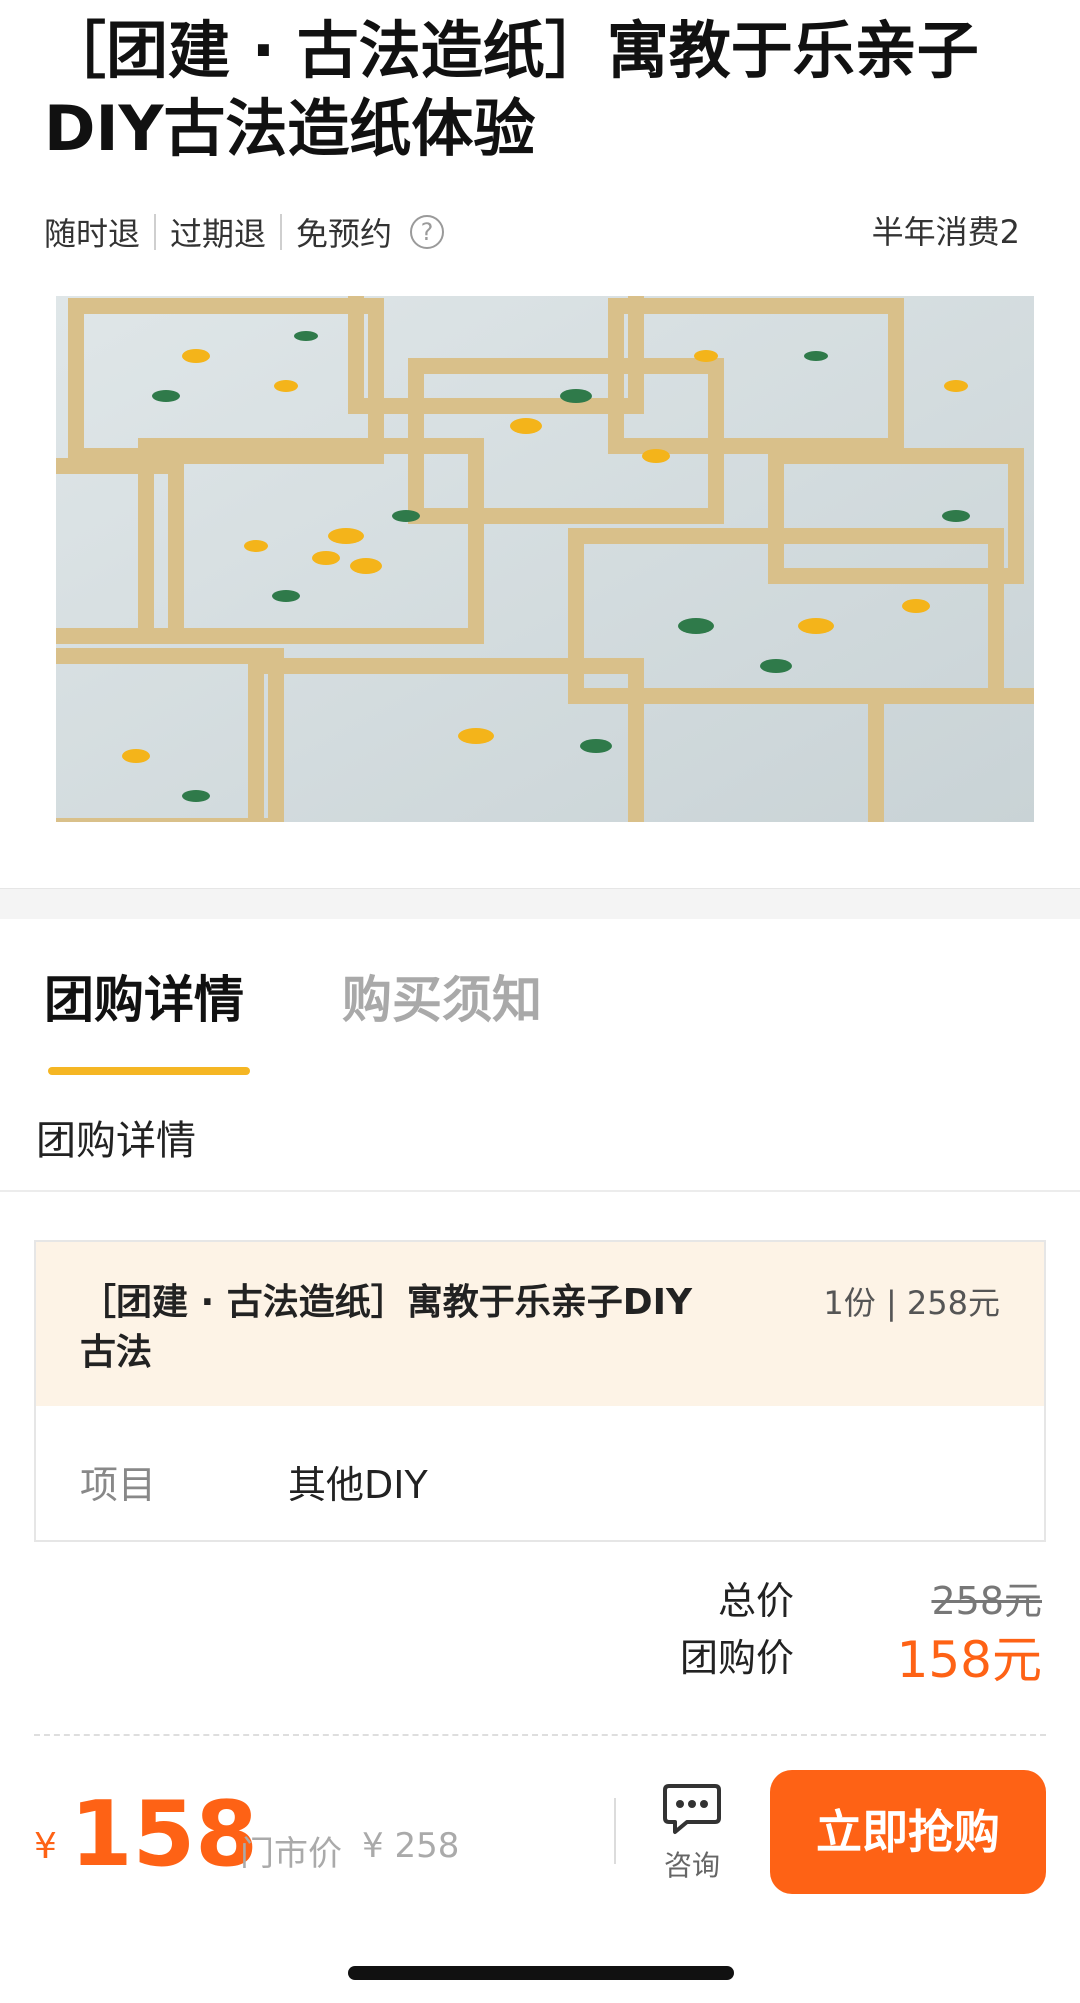  What do you see at coordinates (164, 1834) in the screenshot?
I see `sale-price: 158` at bounding box center [164, 1834].